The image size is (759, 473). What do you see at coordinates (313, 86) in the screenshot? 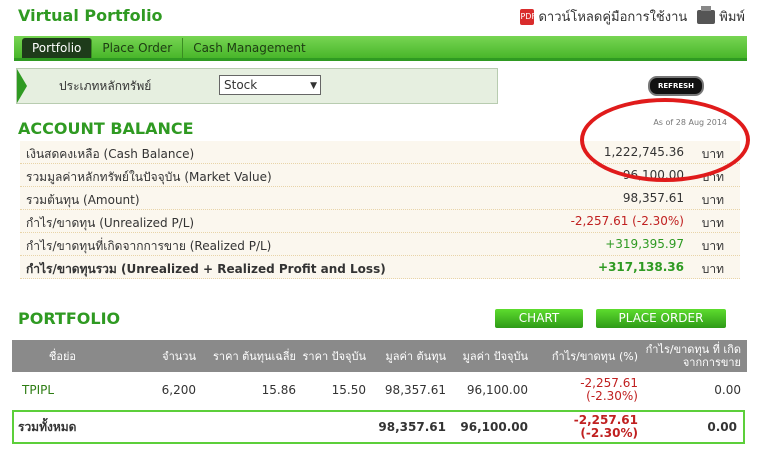
I see `chevron-down-icon: ▼` at bounding box center [313, 86].